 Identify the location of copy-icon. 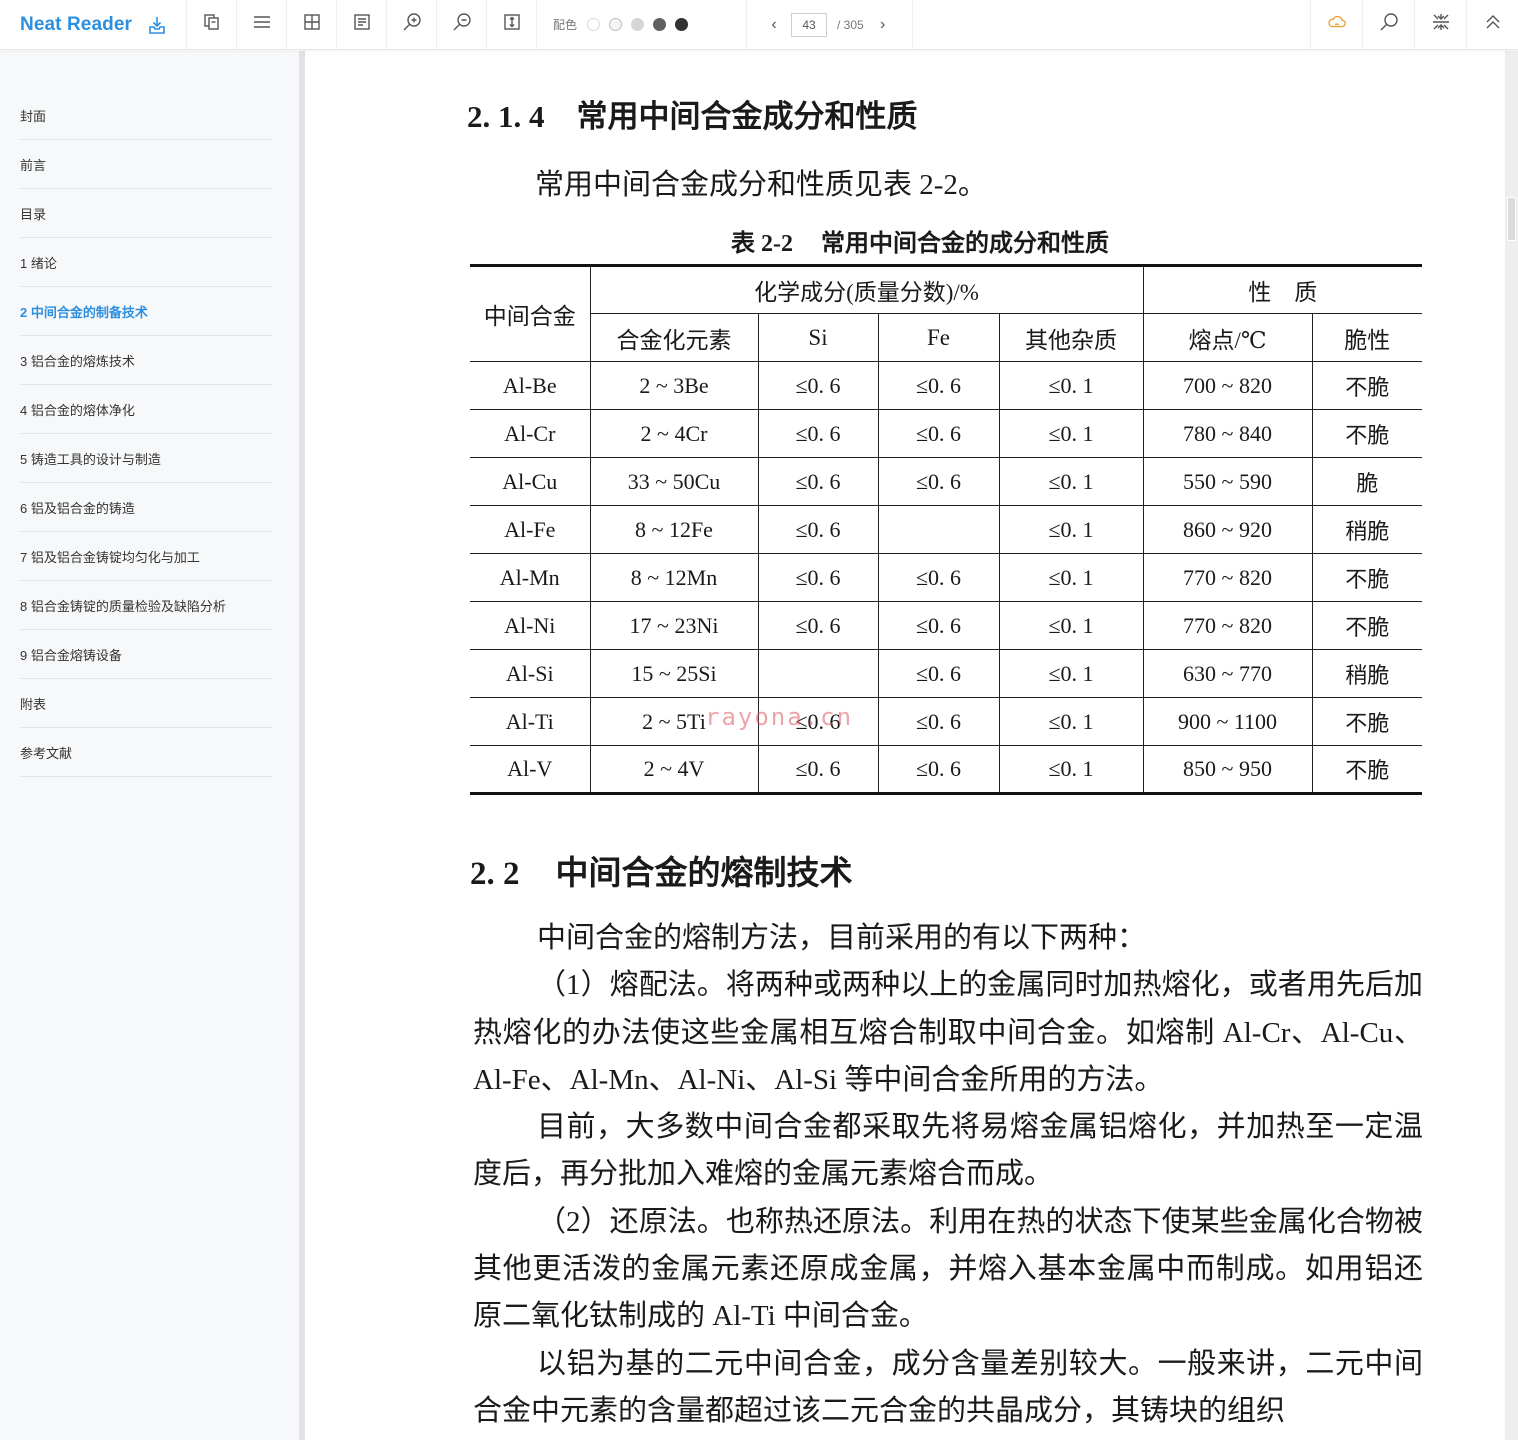
(212, 24).